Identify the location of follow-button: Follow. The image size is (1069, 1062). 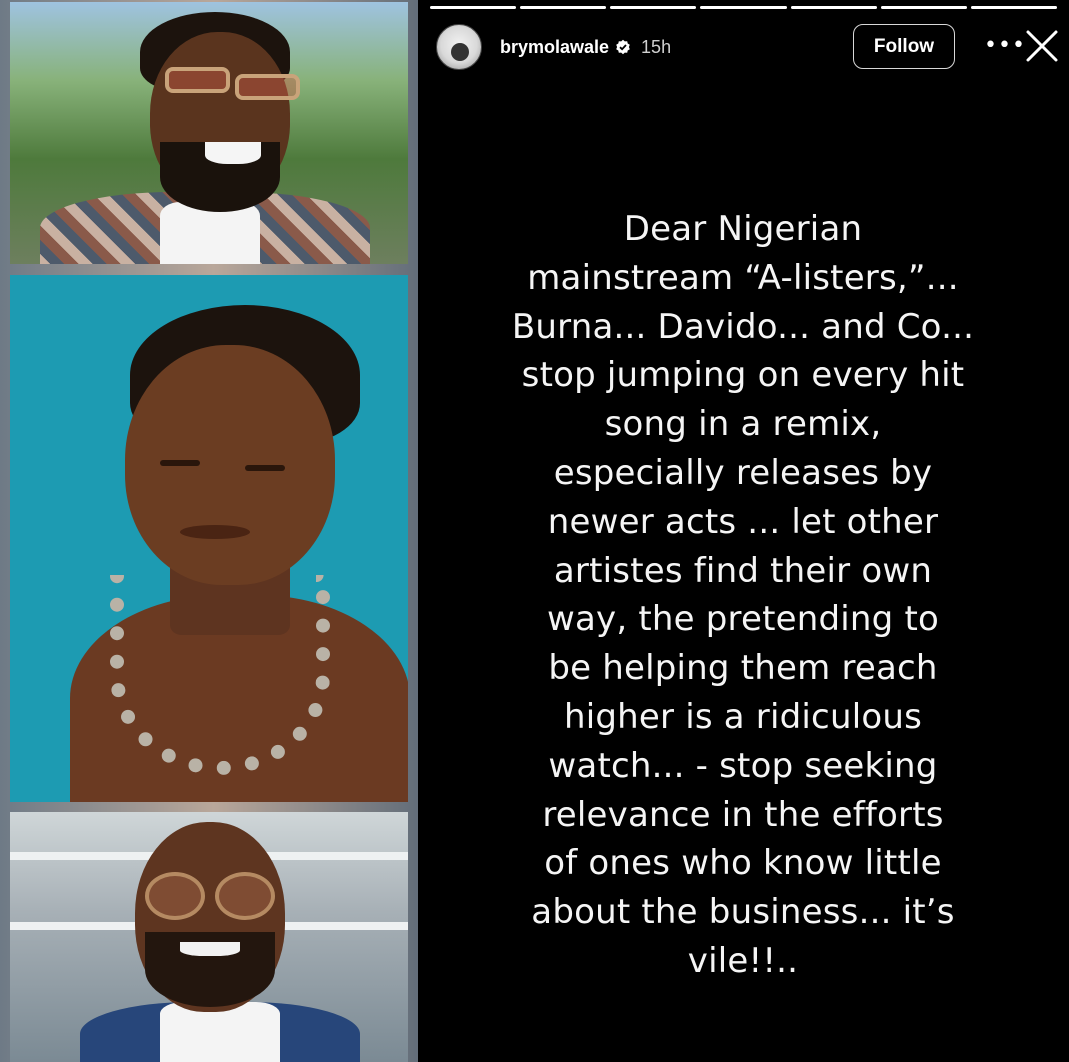
(904, 46).